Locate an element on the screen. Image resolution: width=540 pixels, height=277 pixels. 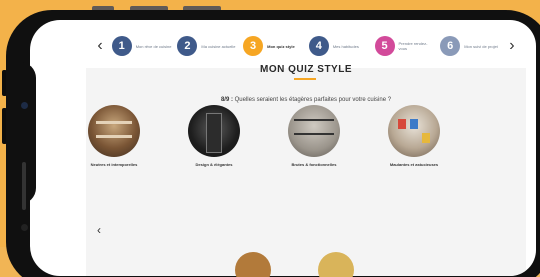
shelf-photo-wood is located at coordinates (114, 131).